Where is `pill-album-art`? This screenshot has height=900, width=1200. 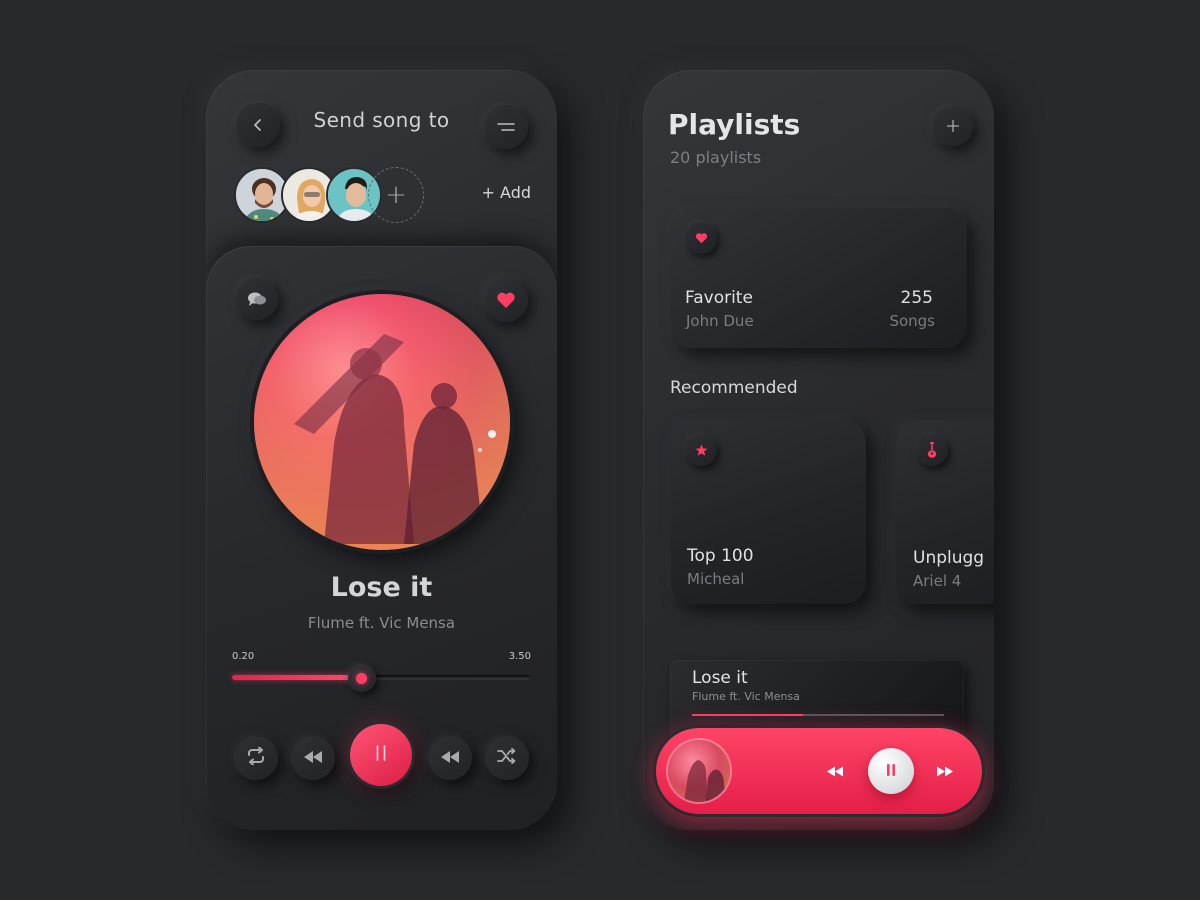
pill-album-art is located at coordinates (699, 771).